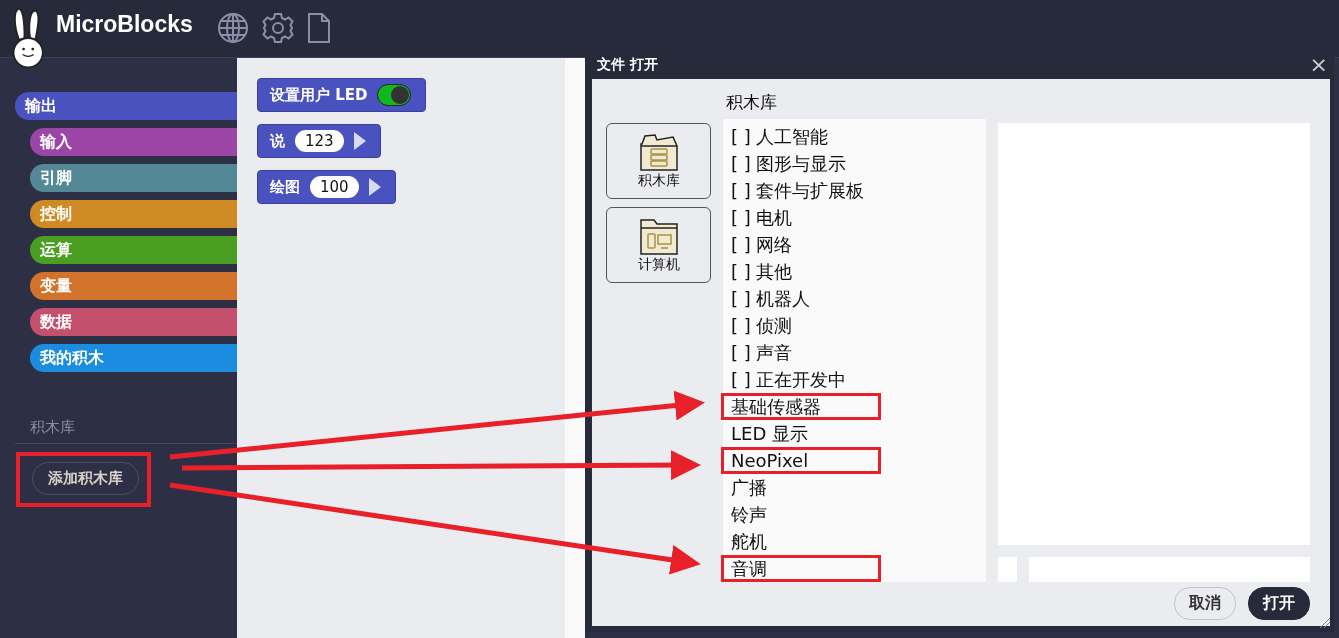 The image size is (1339, 638). Describe the element at coordinates (801, 487) in the screenshot. I see `file-item: 广播` at that location.